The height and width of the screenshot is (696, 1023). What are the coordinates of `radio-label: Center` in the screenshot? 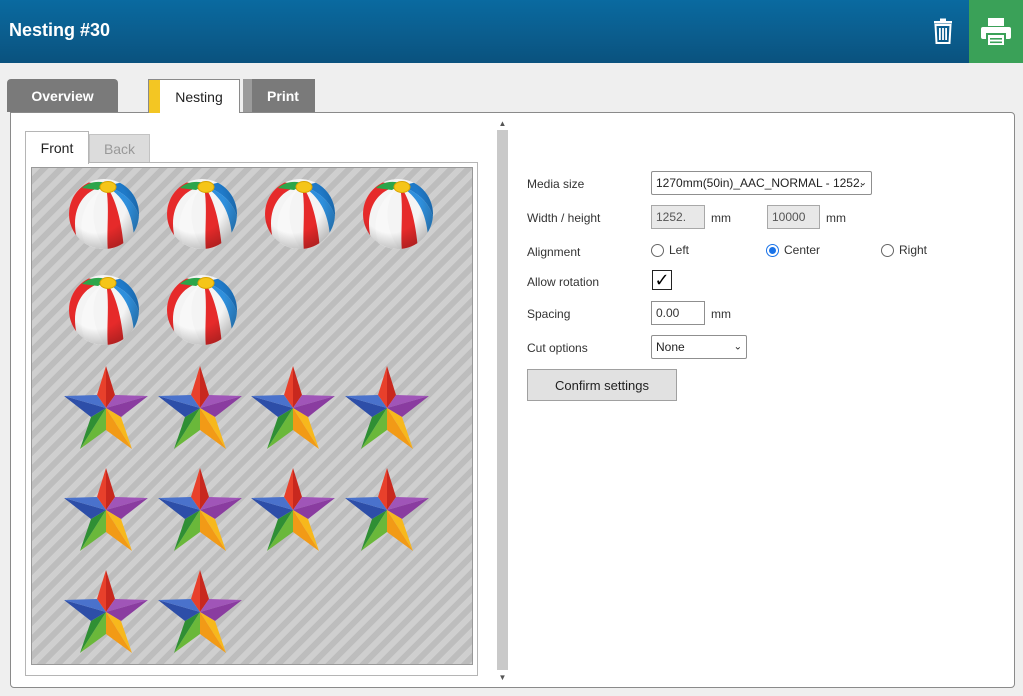 It's located at (802, 250).